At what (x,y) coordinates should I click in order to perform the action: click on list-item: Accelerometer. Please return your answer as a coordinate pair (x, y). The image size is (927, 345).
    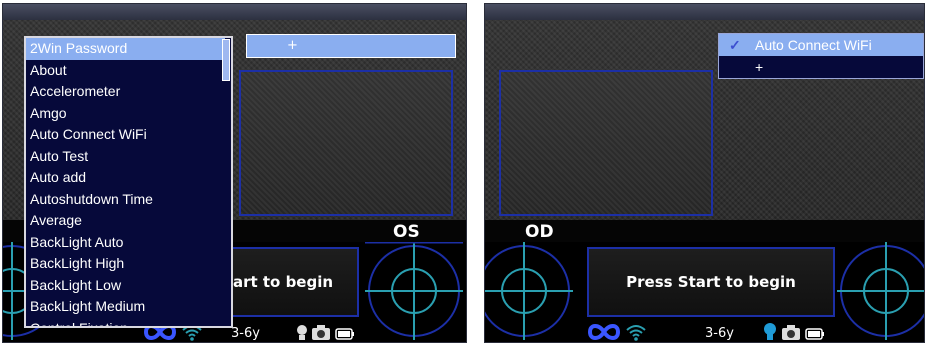
    Looking at the image, I should click on (128, 92).